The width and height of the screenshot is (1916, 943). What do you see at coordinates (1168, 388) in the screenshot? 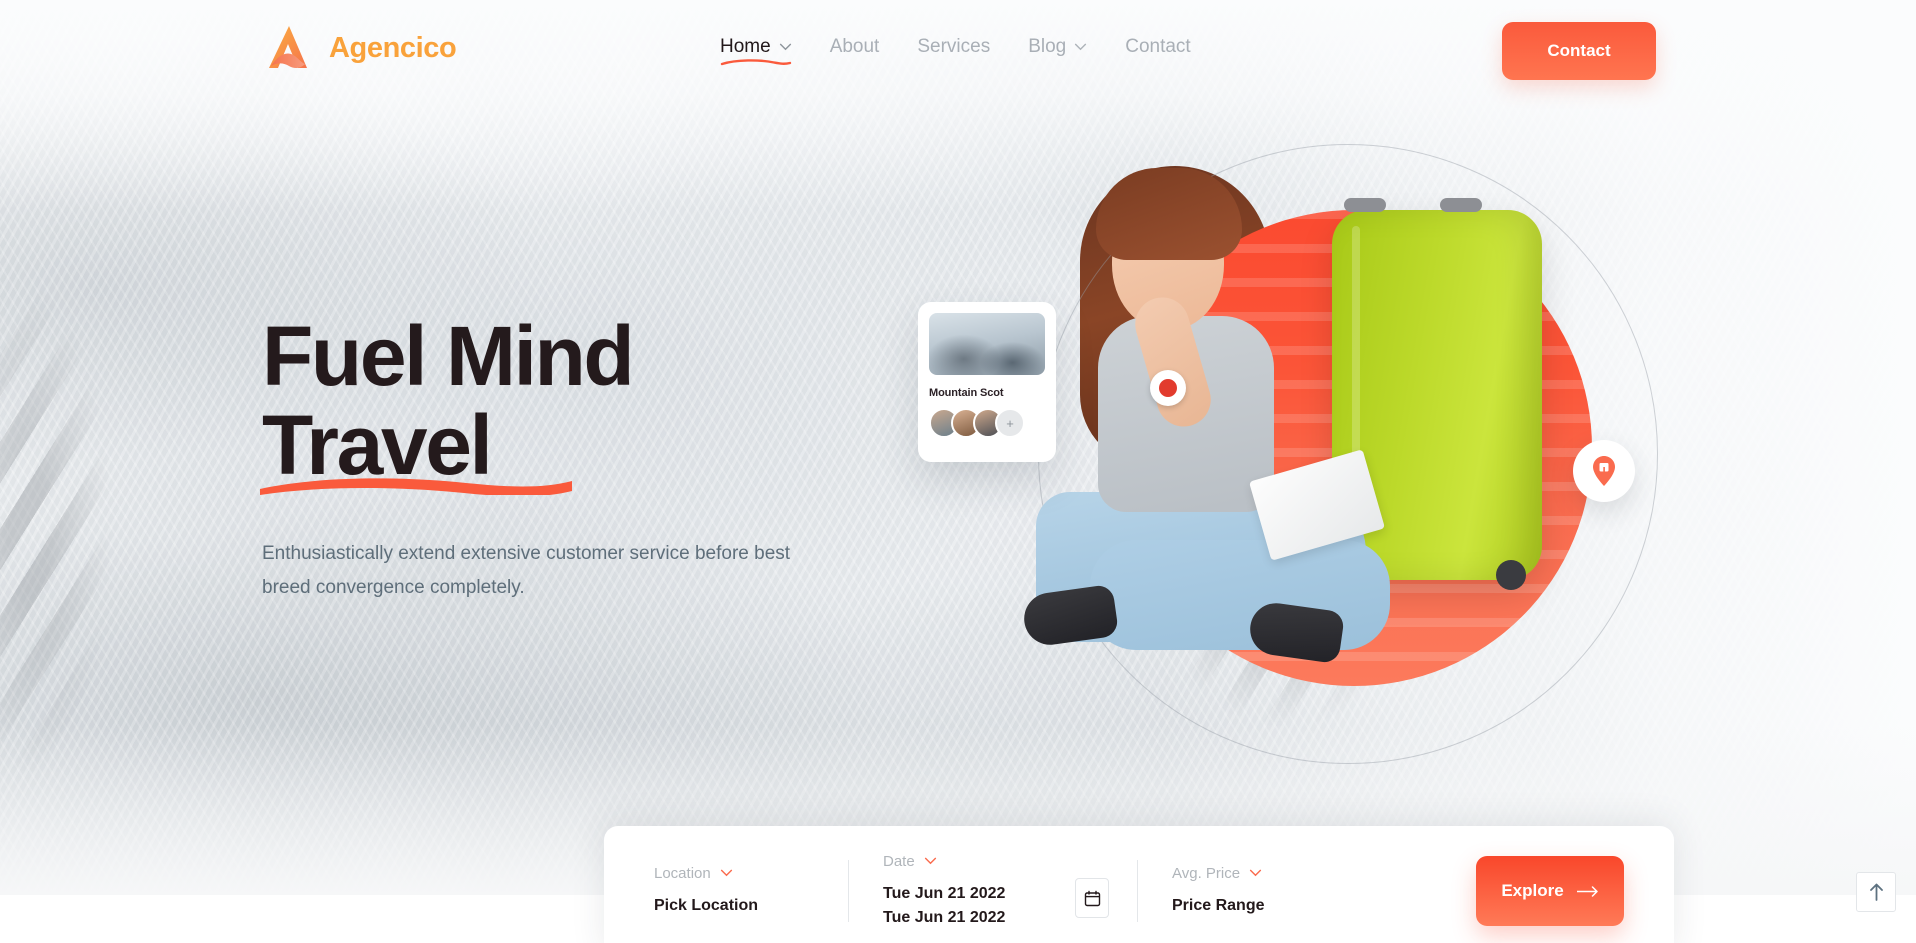
I see `wristwatch` at bounding box center [1168, 388].